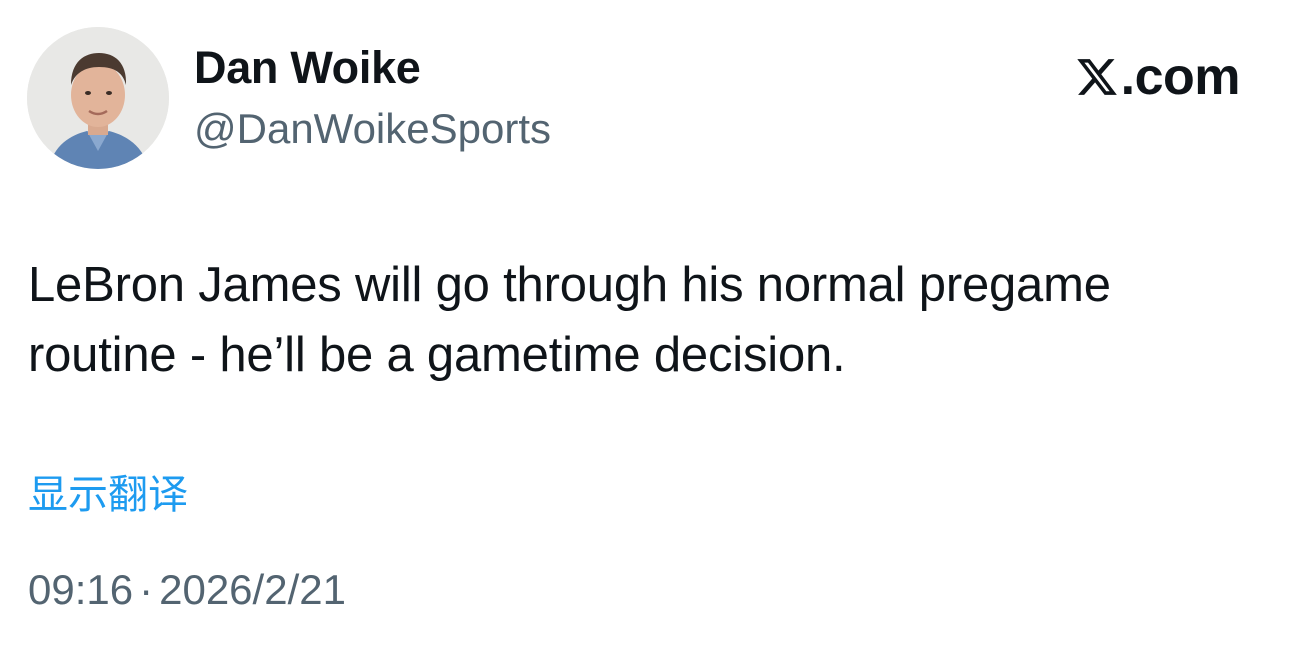  Describe the element at coordinates (372, 129) in the screenshot. I see `author-handle: @DanWoikeSports` at that location.